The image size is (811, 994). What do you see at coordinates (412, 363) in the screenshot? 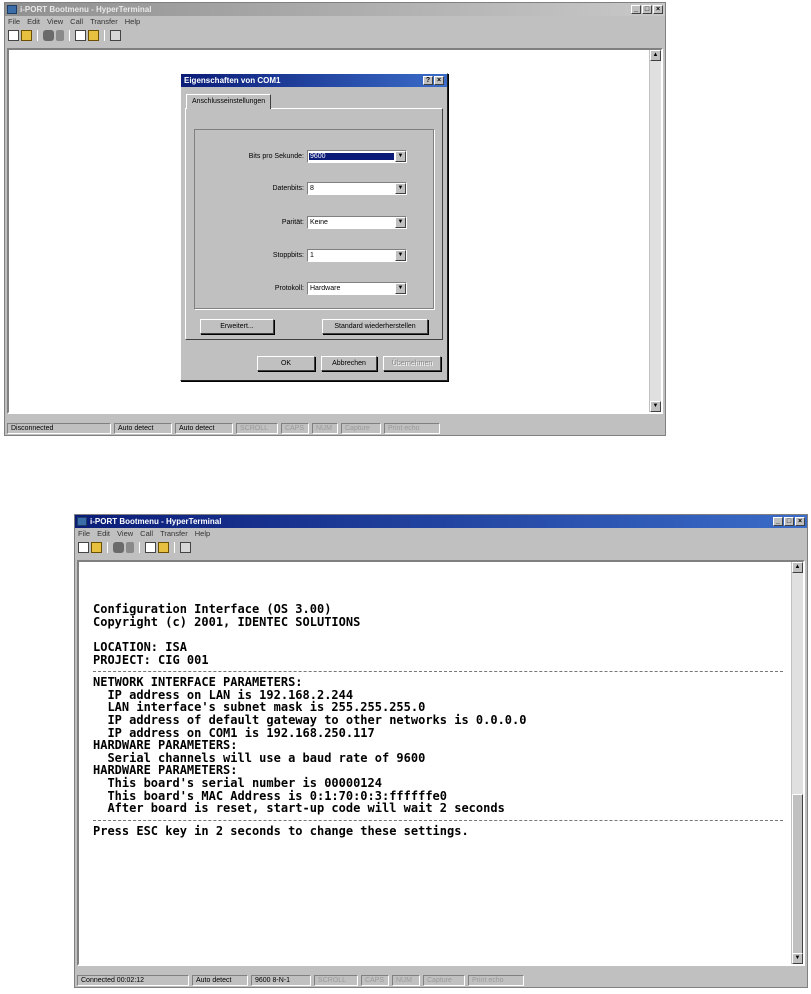
I see `apply-button: Übernehmen` at bounding box center [412, 363].